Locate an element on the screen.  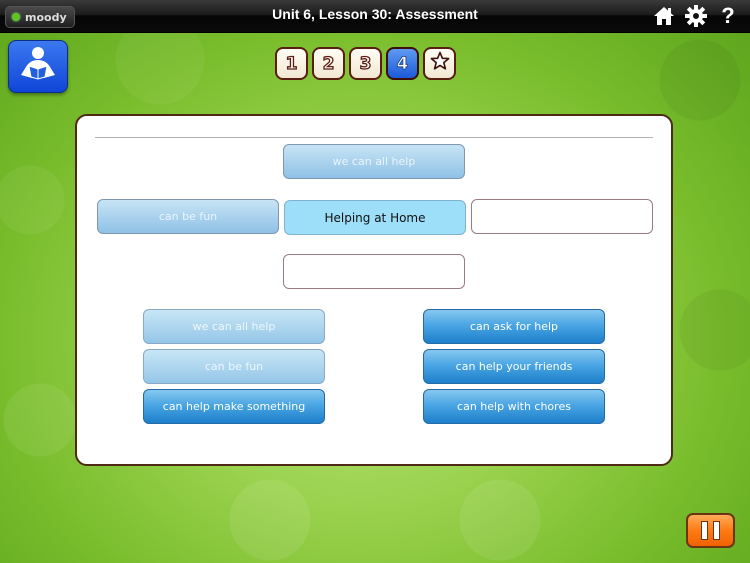
top-bar: moody Unit 6, Lesson 30: Assessment ? is located at coordinates (375, 16).